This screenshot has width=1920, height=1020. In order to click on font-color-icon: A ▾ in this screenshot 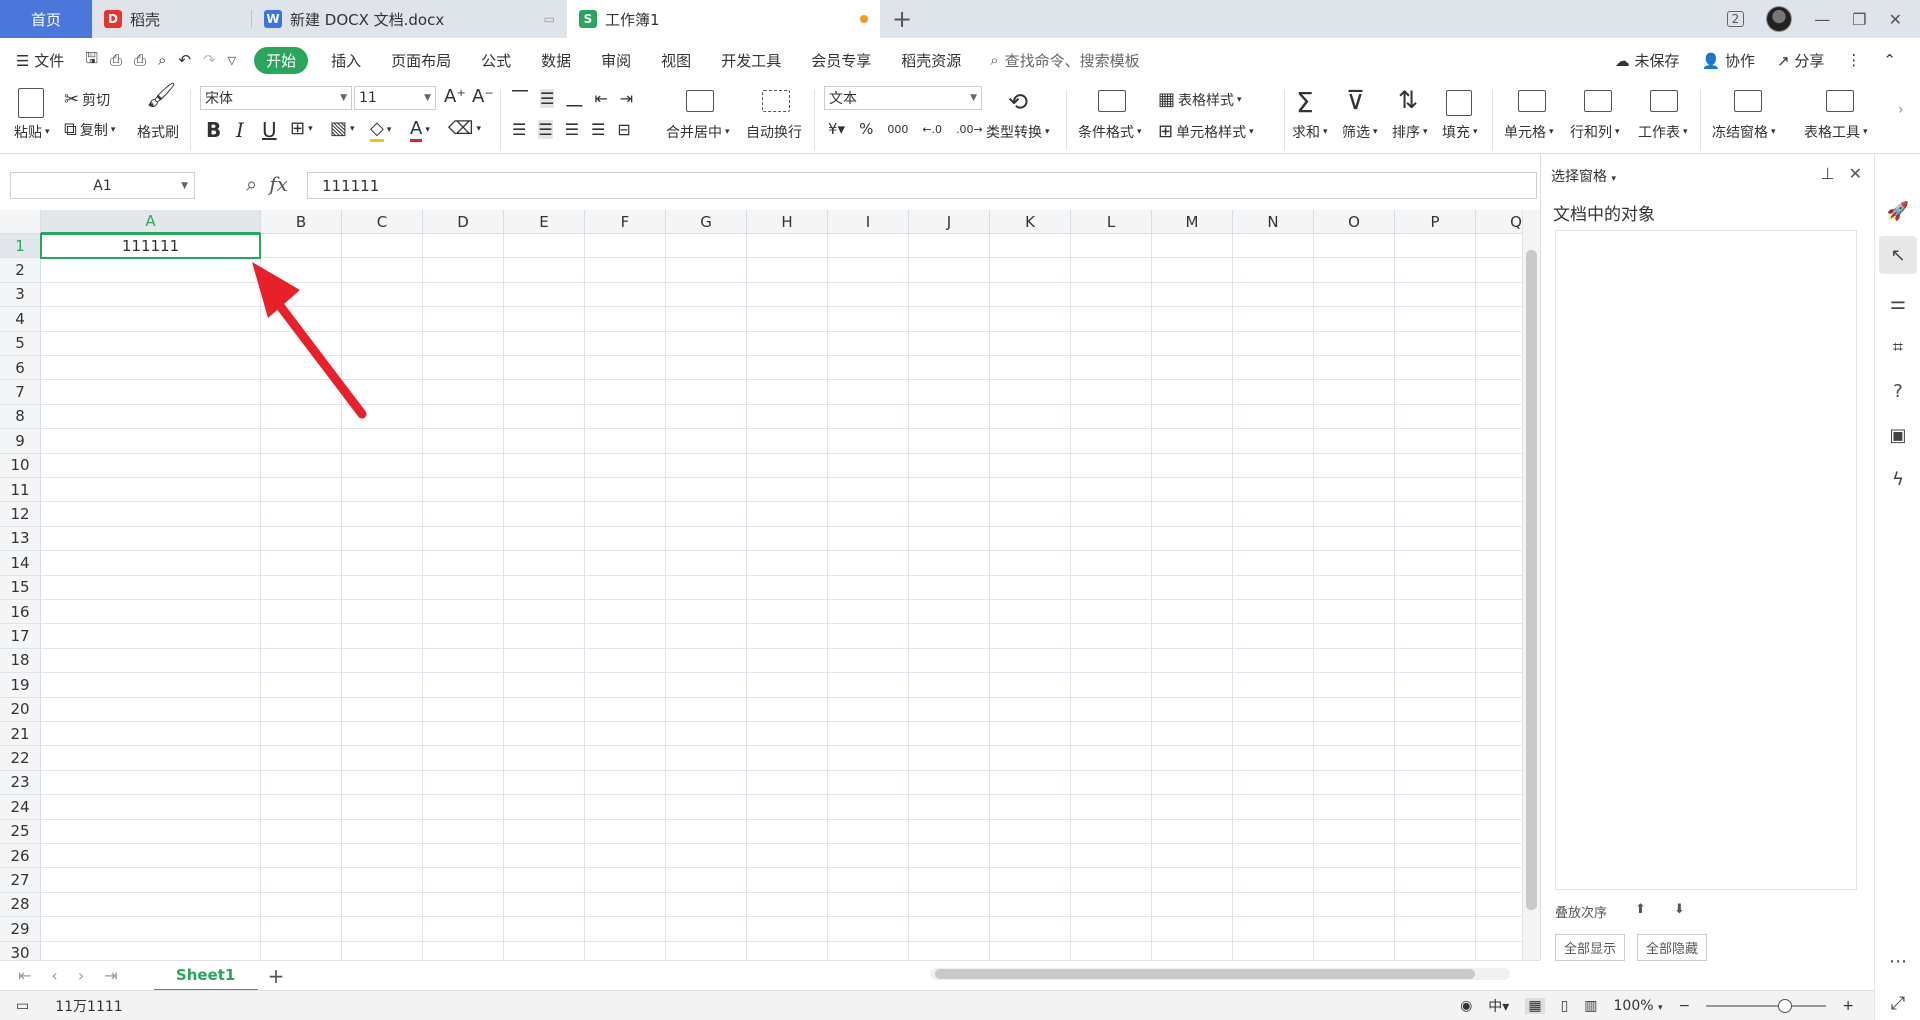, I will do `click(420, 130)`.